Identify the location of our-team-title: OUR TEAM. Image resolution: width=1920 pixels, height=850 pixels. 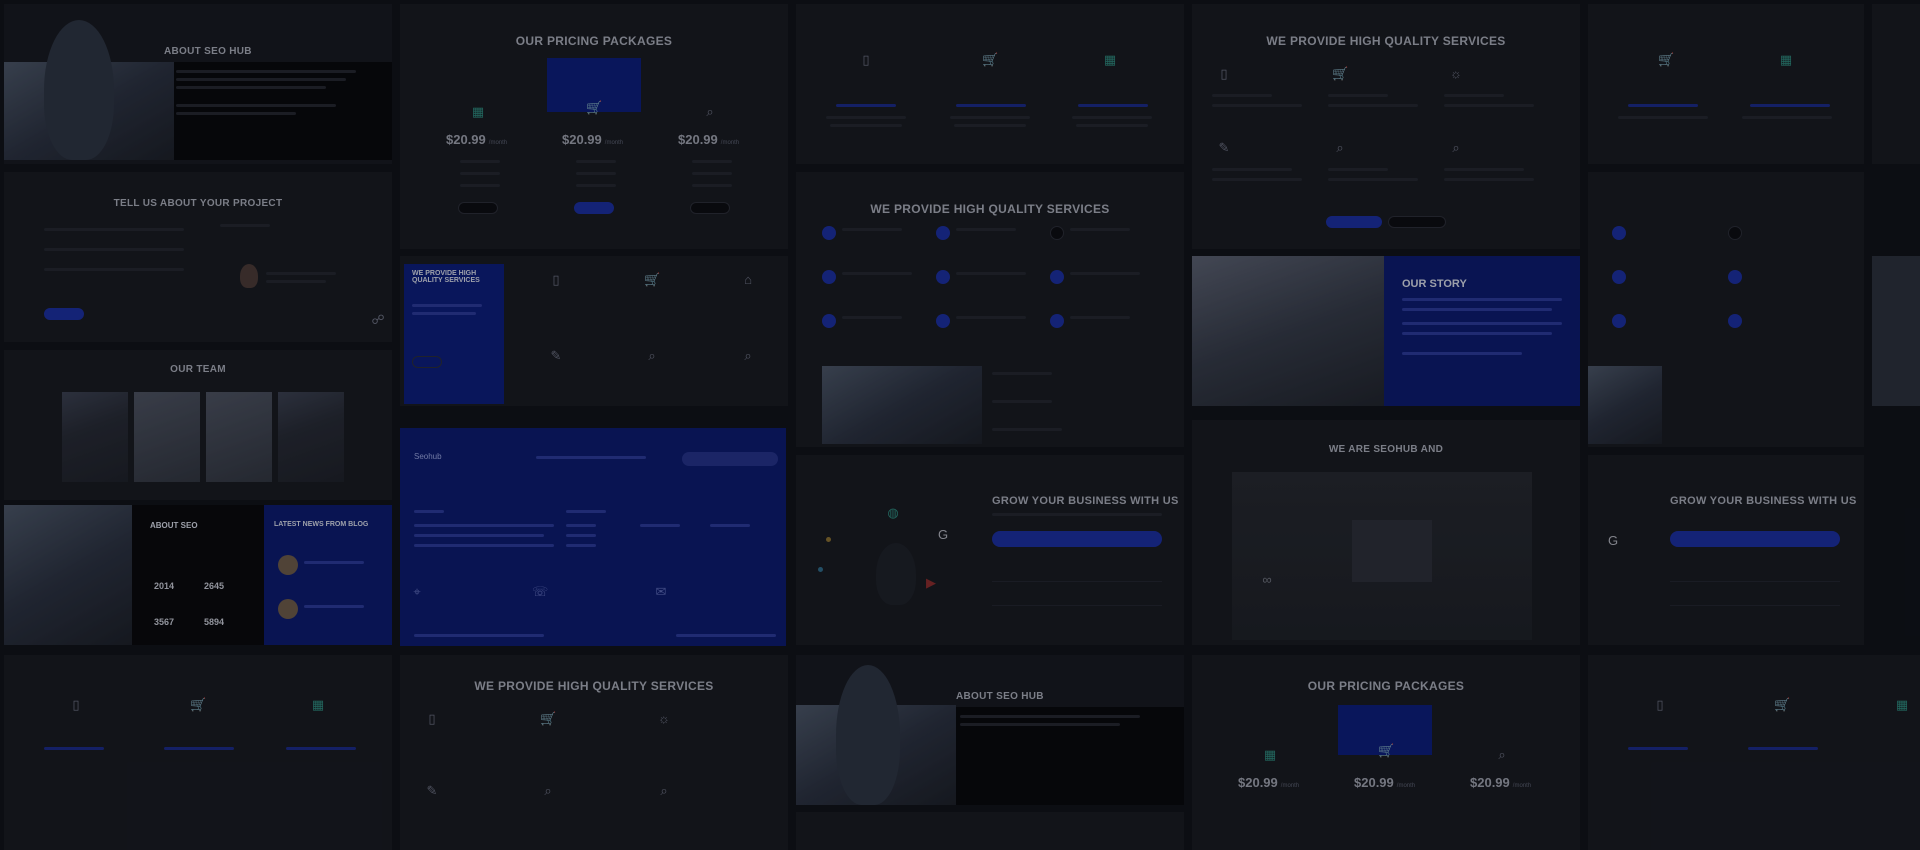
(198, 369).